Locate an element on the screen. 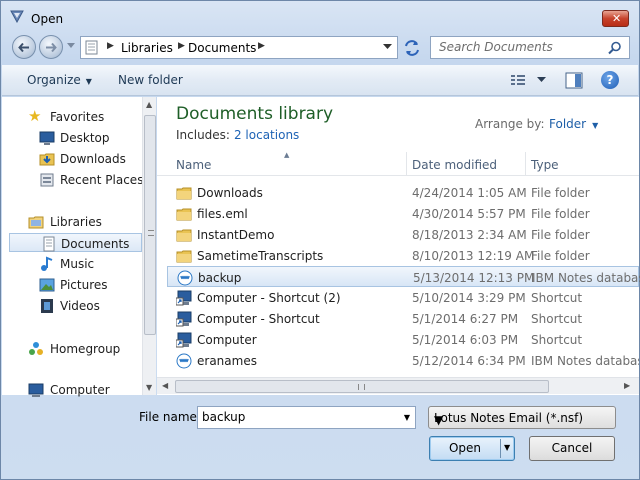 The height and width of the screenshot is (480, 640). nav-music: Music is located at coordinates (72, 263).